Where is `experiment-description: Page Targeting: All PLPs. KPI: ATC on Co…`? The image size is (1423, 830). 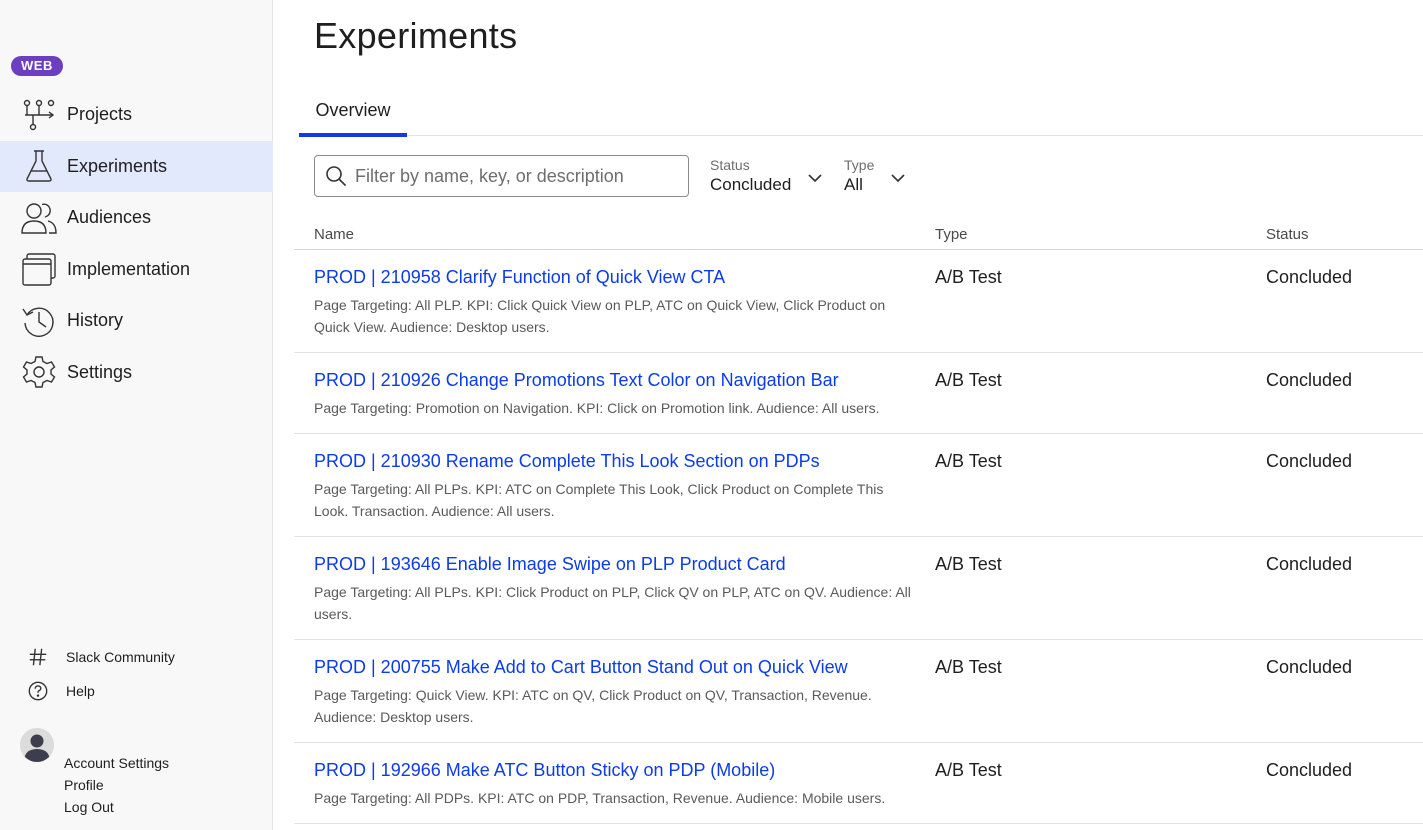
experiment-description: Page Targeting: All PLPs. KPI: ATC on Co… is located at coordinates (599, 500).